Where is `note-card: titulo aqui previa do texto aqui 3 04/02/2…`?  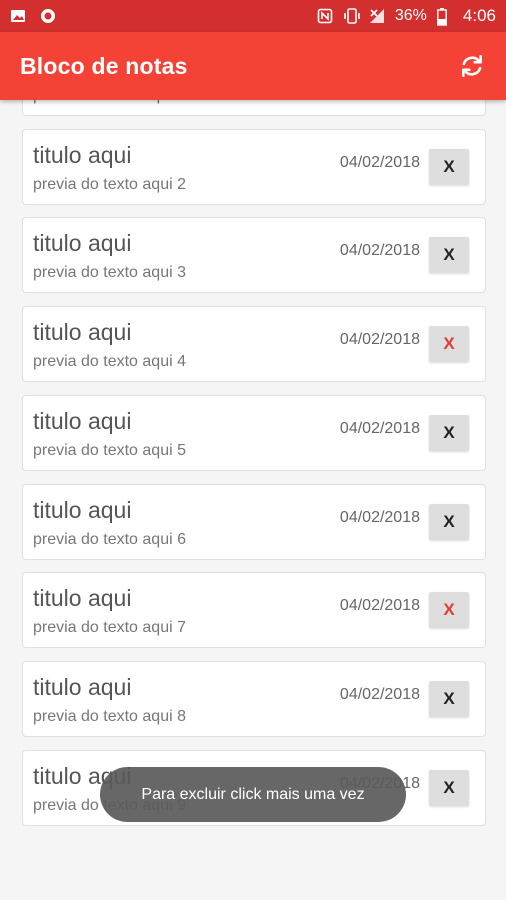
note-card: titulo aqui previa do texto aqui 3 04/02/2… is located at coordinates (254, 255).